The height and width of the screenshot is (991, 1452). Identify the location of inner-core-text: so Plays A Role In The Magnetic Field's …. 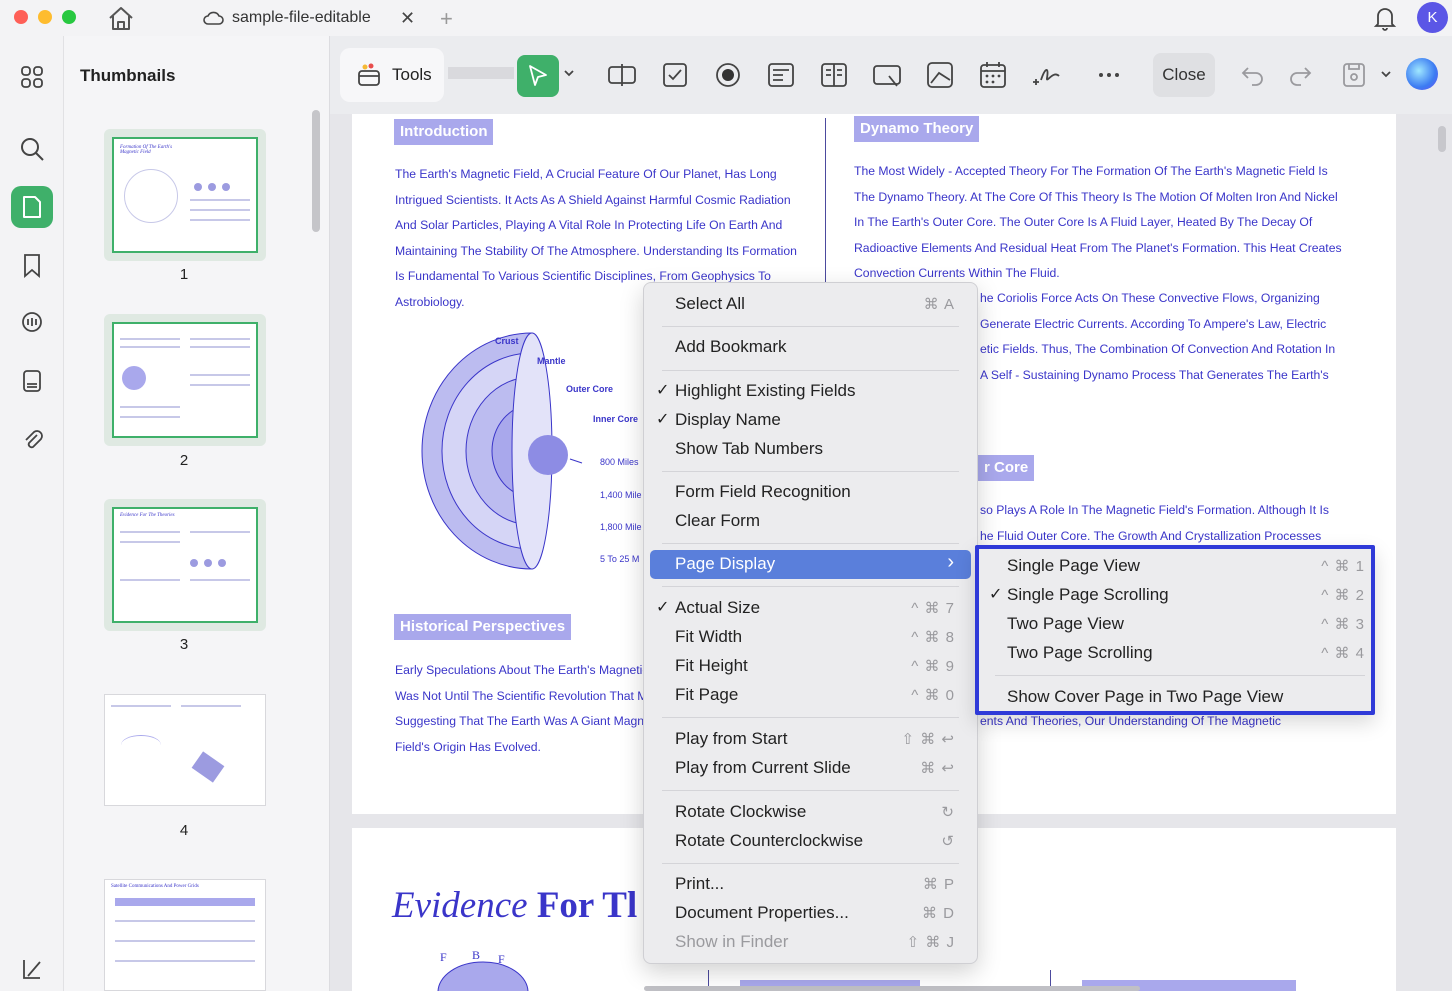
(1154, 523).